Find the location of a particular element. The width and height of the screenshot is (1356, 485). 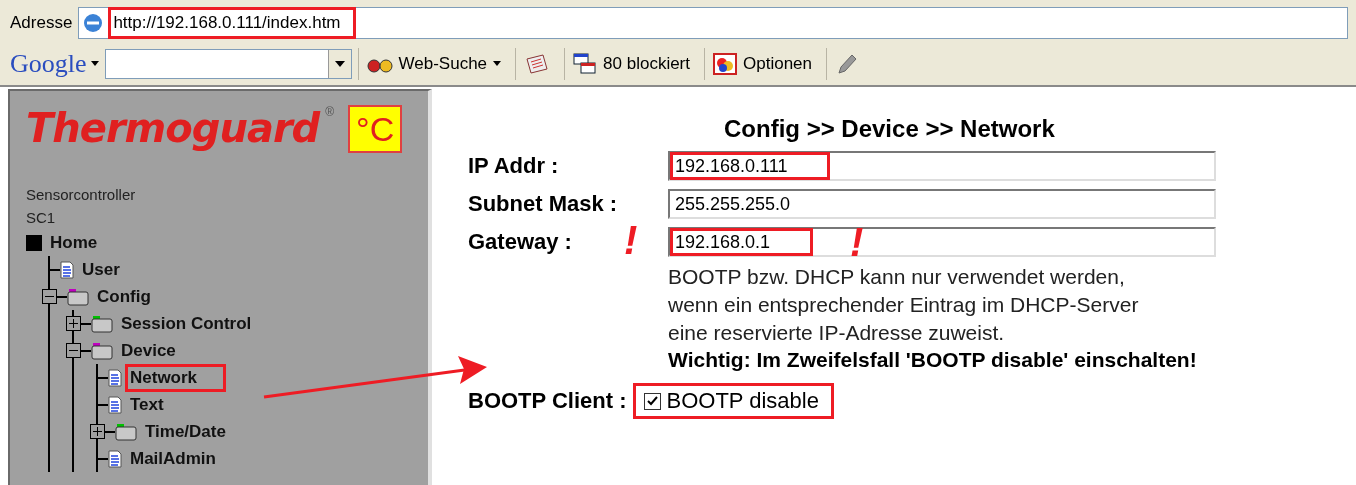

url-text: http://192.168.0.111/index.htm is located at coordinates (232, 23).